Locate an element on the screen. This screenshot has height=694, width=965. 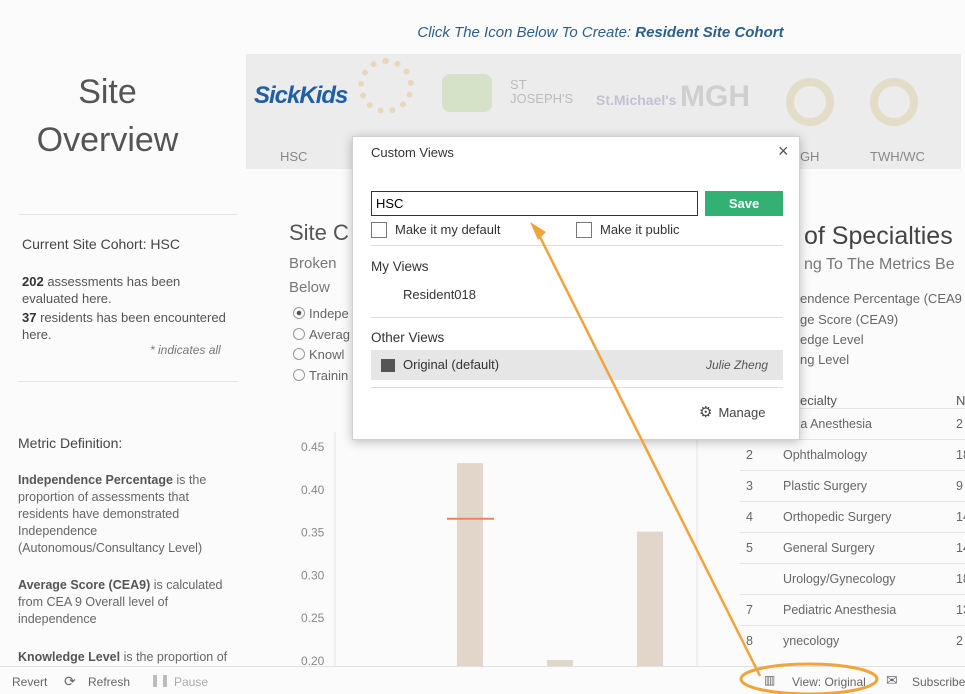
specialties-title: of Specialties is located at coordinates (878, 236).